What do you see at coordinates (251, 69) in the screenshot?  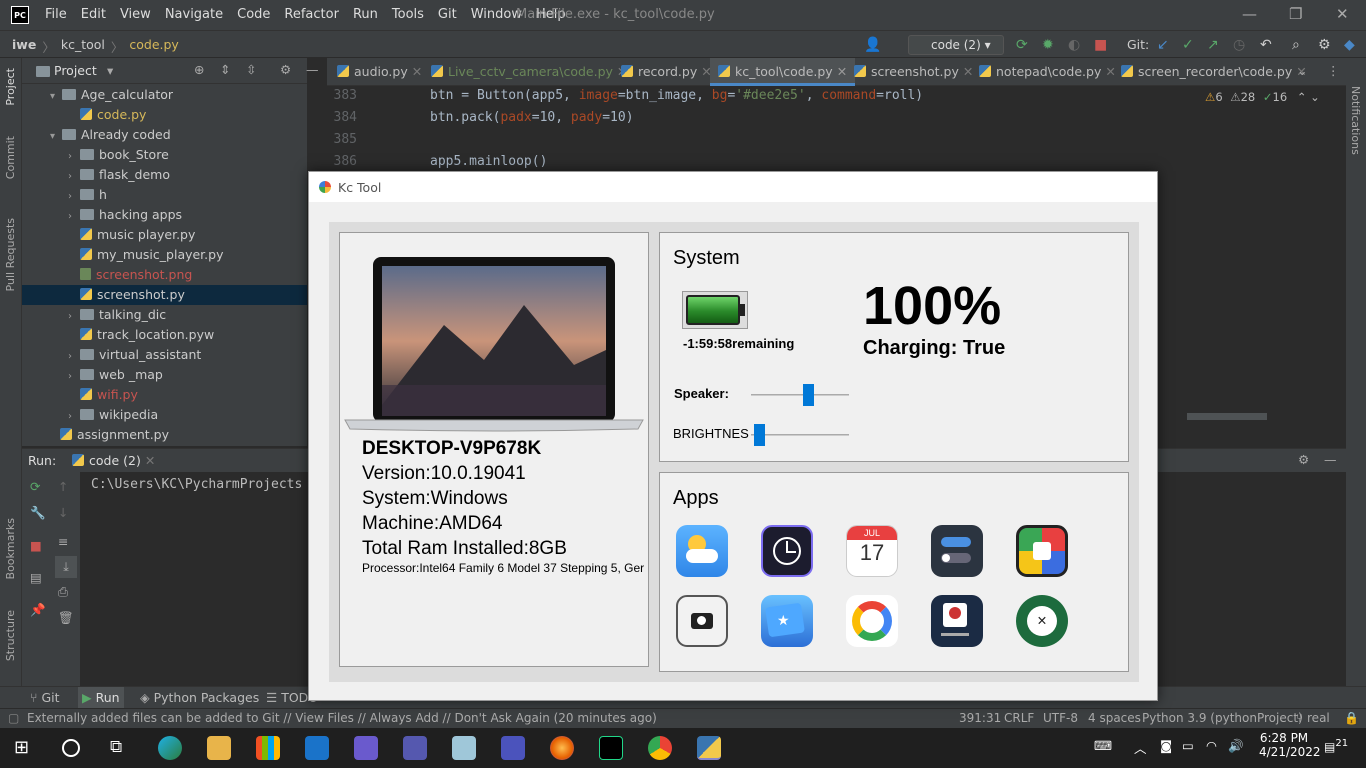 I see `collapse-all-icon: ⇳` at bounding box center [251, 69].